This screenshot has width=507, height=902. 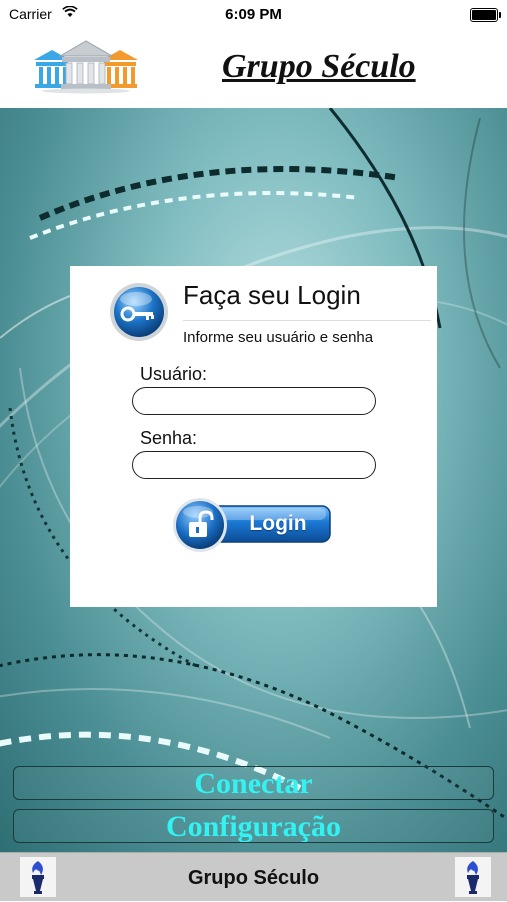 I want to click on connect-button-label: Conectar, so click(x=253, y=783).